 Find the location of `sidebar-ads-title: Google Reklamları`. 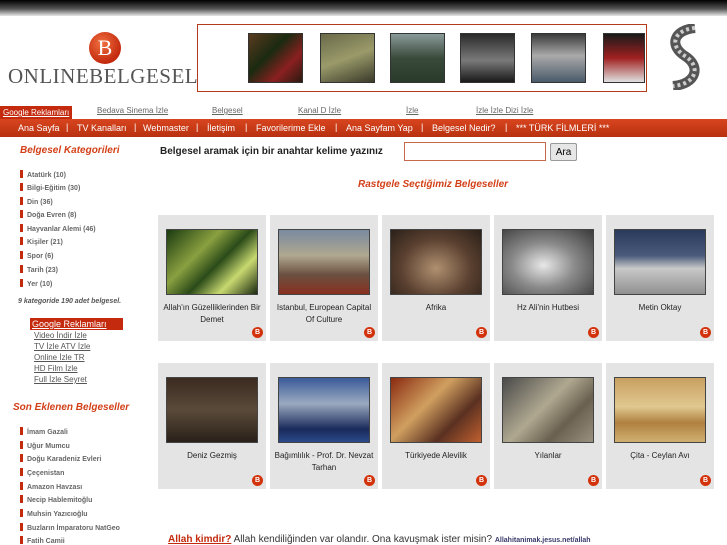

sidebar-ads-title: Google Reklamları is located at coordinates (76, 324).